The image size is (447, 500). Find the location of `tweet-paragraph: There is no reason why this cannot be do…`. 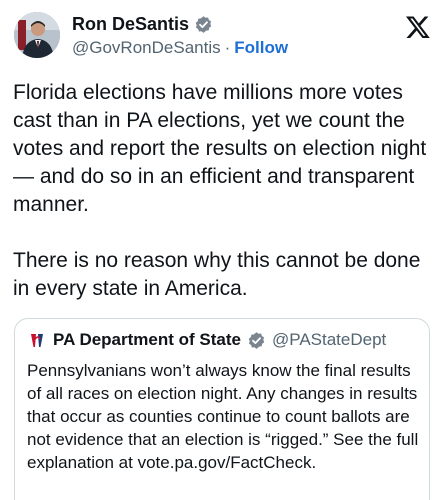

tweet-paragraph: There is no reason why this cannot be do… is located at coordinates (217, 274).